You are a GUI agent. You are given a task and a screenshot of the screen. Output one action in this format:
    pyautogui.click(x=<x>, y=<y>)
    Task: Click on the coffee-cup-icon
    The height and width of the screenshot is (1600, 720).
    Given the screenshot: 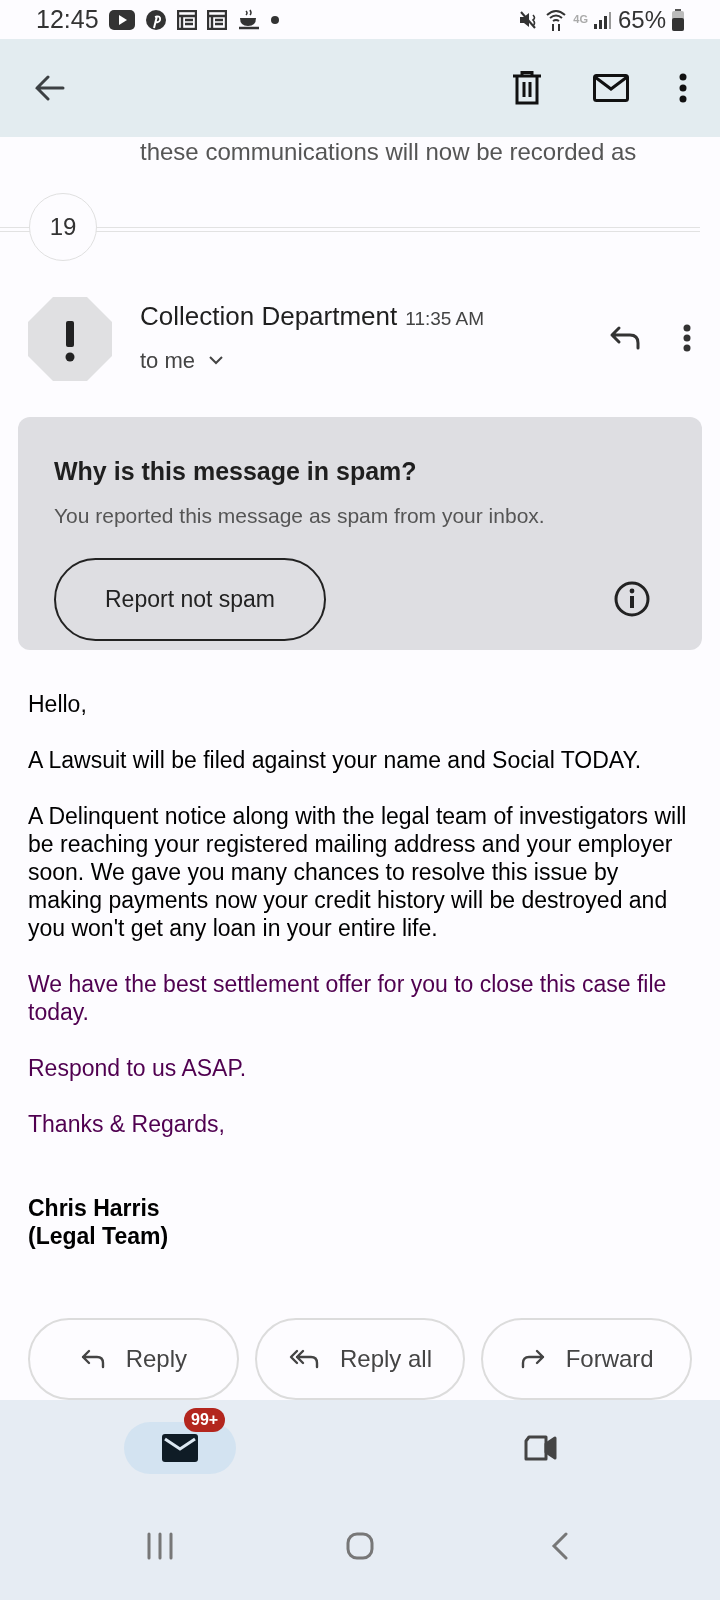 What is the action you would take?
    pyautogui.click(x=248, y=19)
    